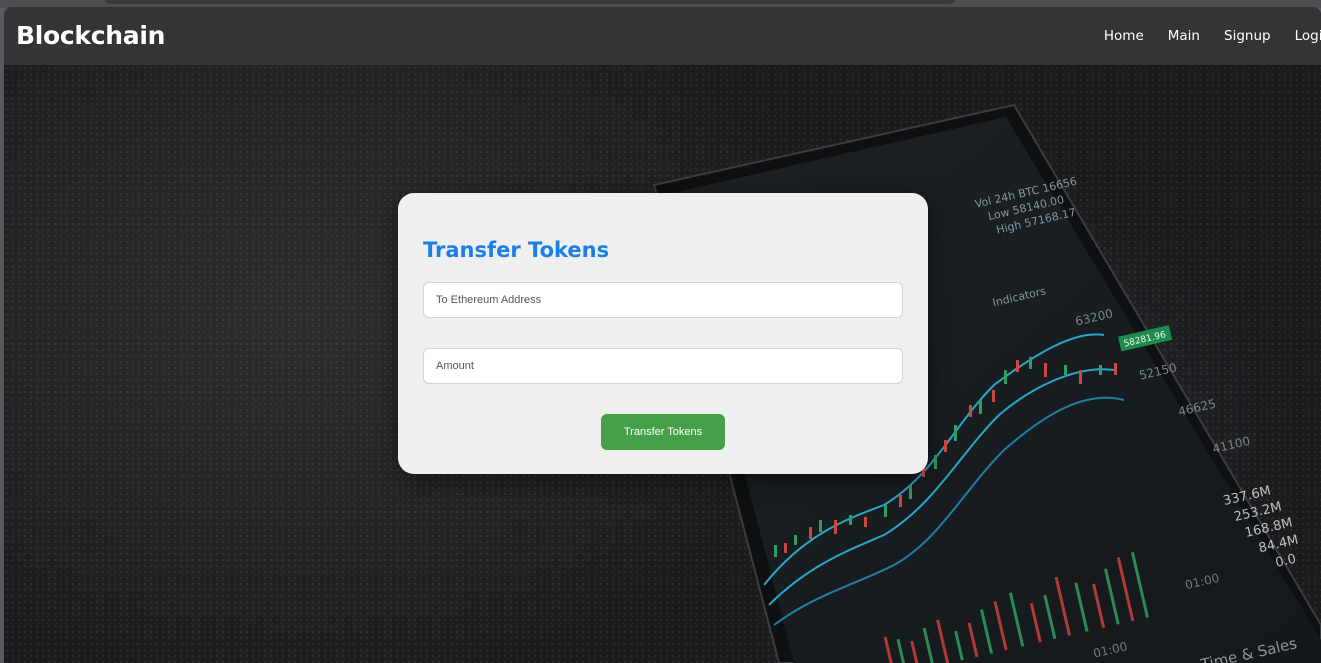  What do you see at coordinates (663, 300) in the screenshot?
I see `ethereum-address-input` at bounding box center [663, 300].